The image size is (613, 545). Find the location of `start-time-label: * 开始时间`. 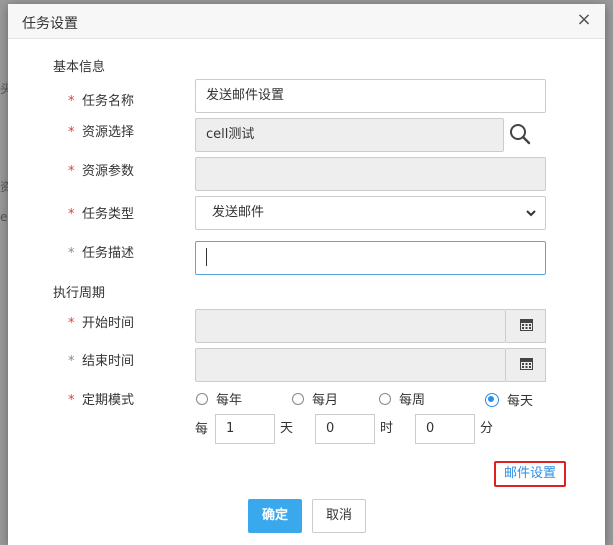

start-time-label: * 开始时间 is located at coordinates (101, 321).